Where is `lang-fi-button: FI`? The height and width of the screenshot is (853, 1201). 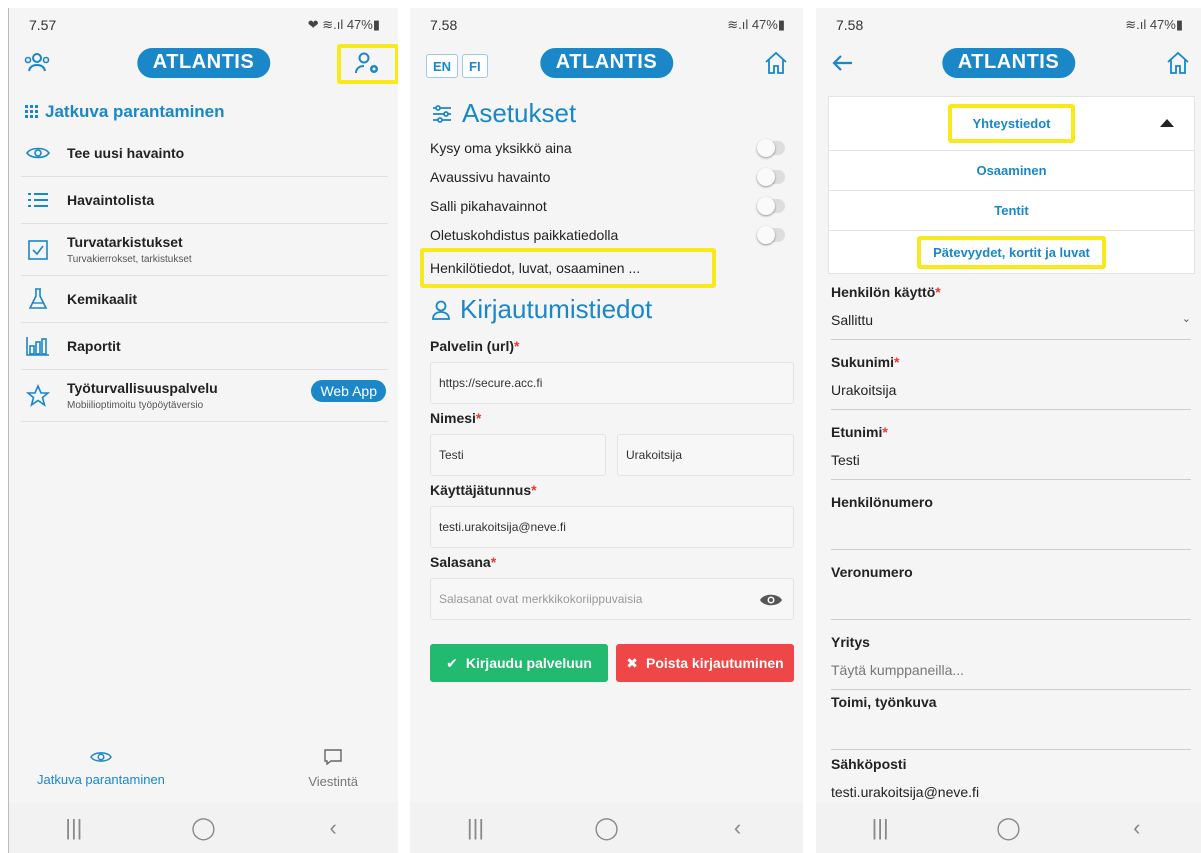
lang-fi-button: FI is located at coordinates (475, 66).